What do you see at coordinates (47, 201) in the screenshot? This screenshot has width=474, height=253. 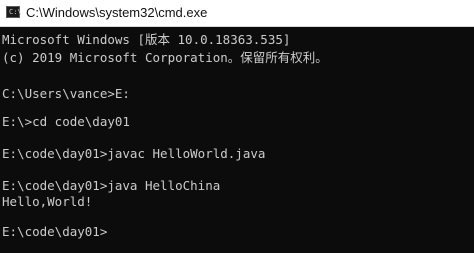 I see `console-line: Hello,World!` at bounding box center [47, 201].